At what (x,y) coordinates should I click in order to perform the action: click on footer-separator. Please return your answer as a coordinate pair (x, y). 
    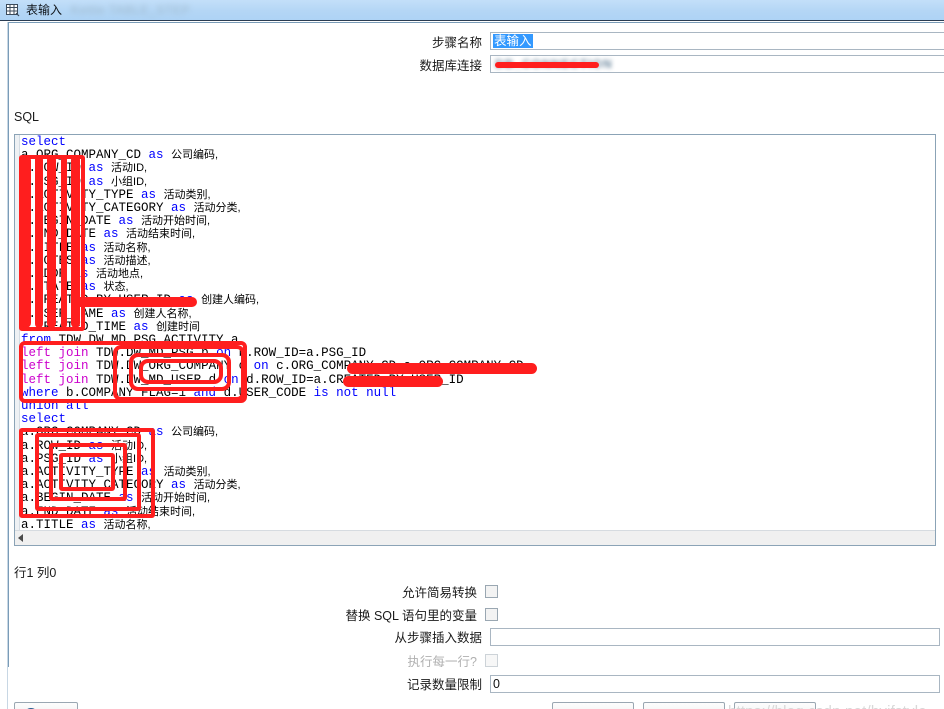
    Looking at the image, I should click on (476, 667).